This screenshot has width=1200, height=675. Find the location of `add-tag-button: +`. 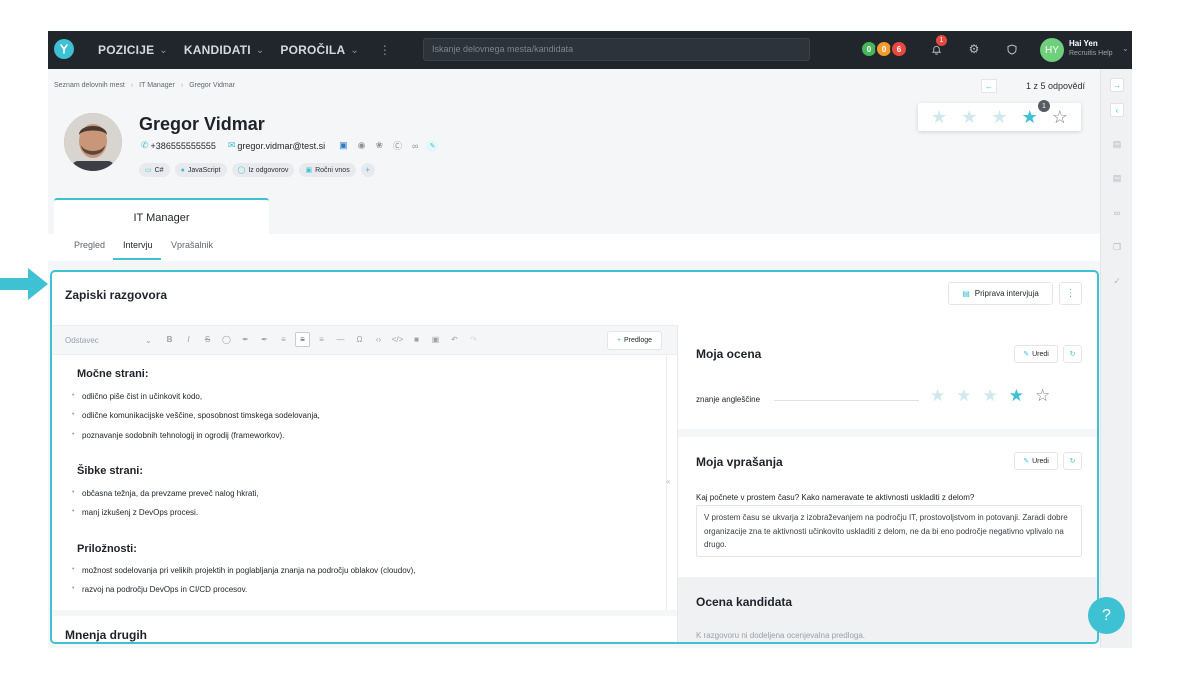

add-tag-button: + is located at coordinates (367, 170).